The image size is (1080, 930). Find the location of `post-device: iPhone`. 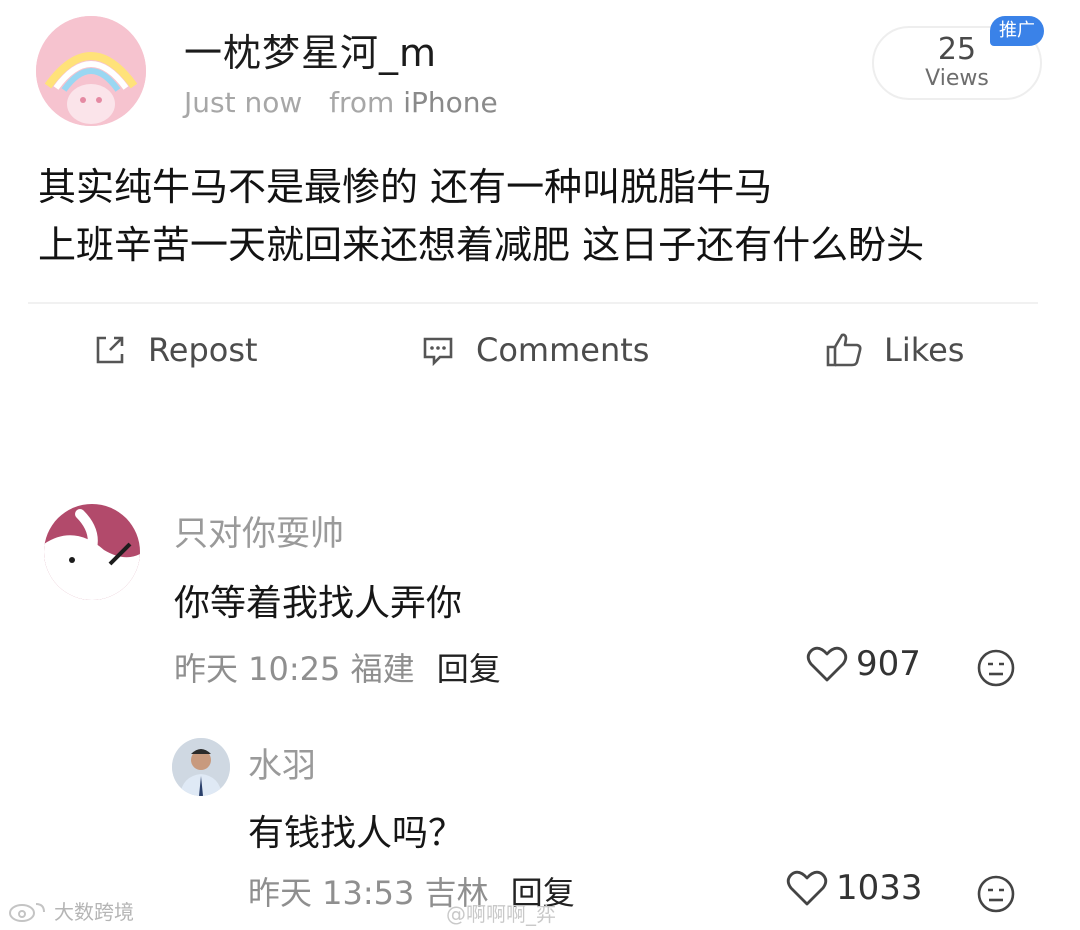

post-device: iPhone is located at coordinates (450, 102).